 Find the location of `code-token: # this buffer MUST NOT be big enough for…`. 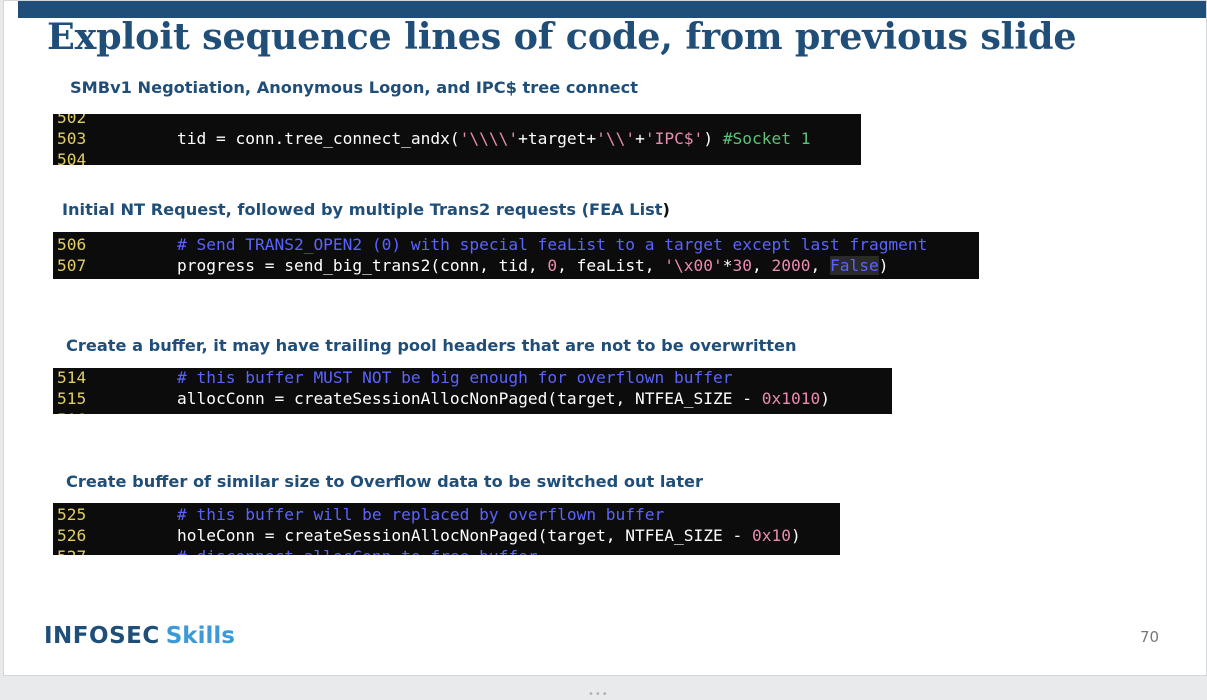

code-token: # this buffer MUST NOT be big enough for… is located at coordinates (455, 377).